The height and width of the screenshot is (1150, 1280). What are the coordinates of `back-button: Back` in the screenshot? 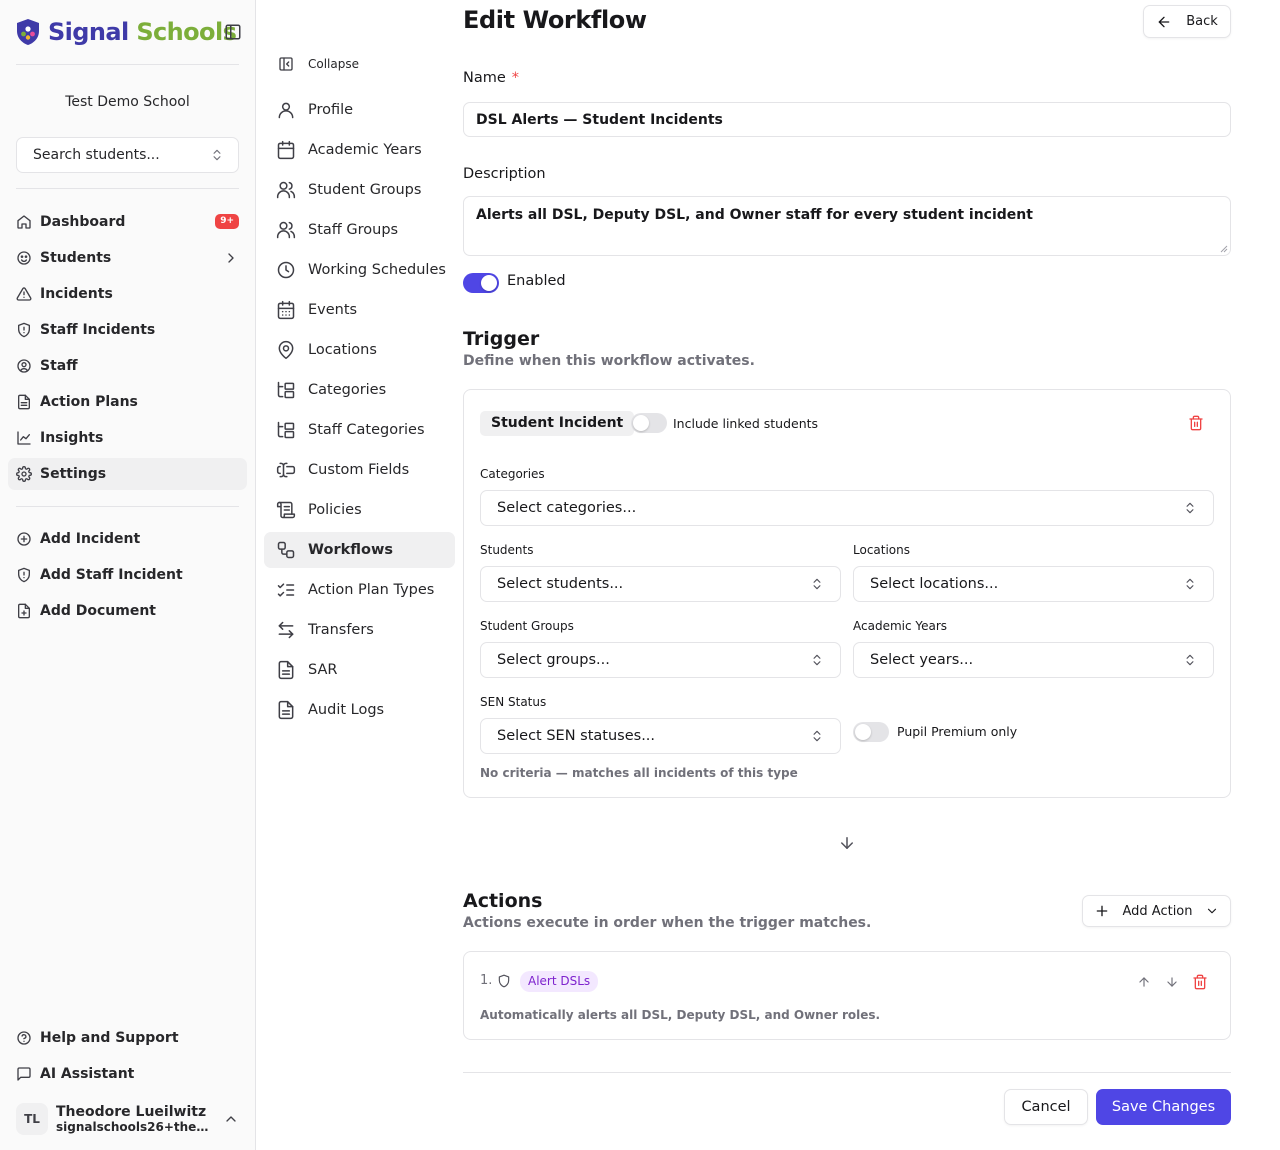 It's located at (1187, 21).